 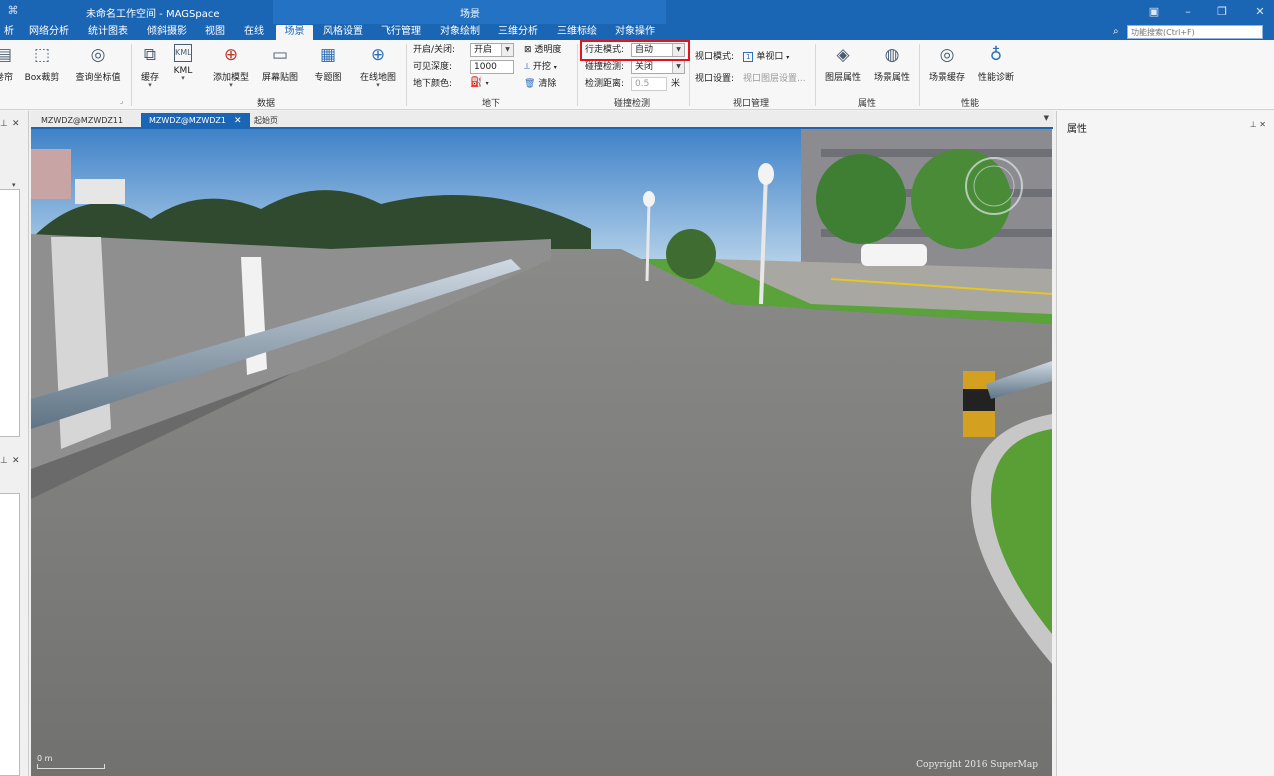 What do you see at coordinates (460, 32) in the screenshot?
I see `tab-object-drawing: 对象绘制` at bounding box center [460, 32].